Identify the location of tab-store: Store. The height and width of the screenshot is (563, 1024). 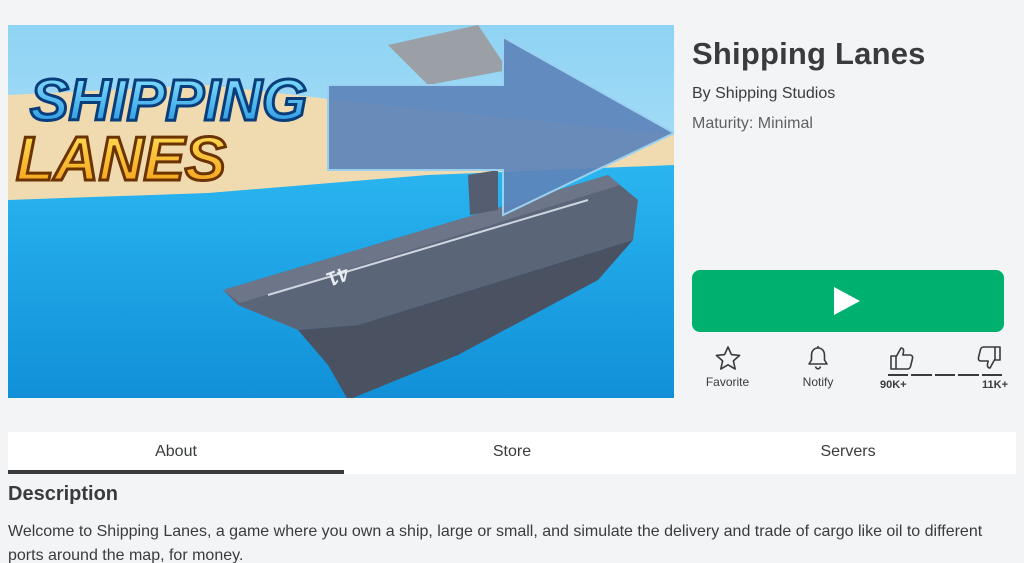
(512, 453).